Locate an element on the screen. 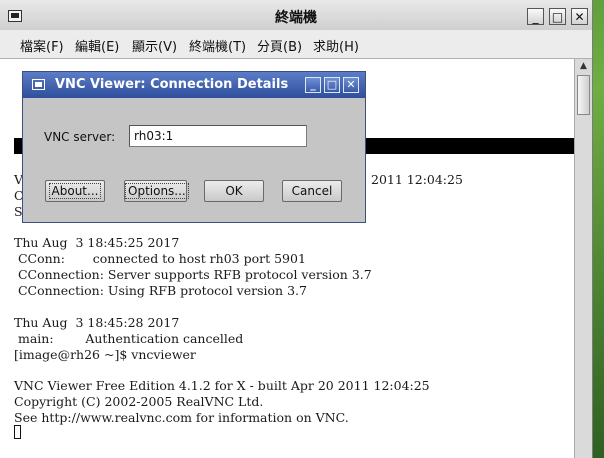 The image size is (604, 458). cancel-button: Cancel is located at coordinates (312, 191).